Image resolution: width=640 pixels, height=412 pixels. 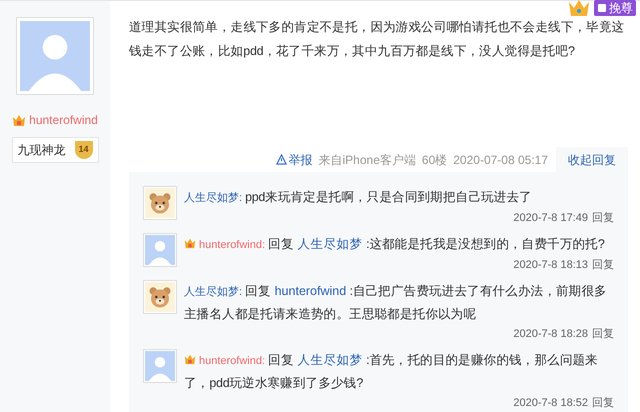 I want to click on report-link: 举报, so click(x=294, y=159).